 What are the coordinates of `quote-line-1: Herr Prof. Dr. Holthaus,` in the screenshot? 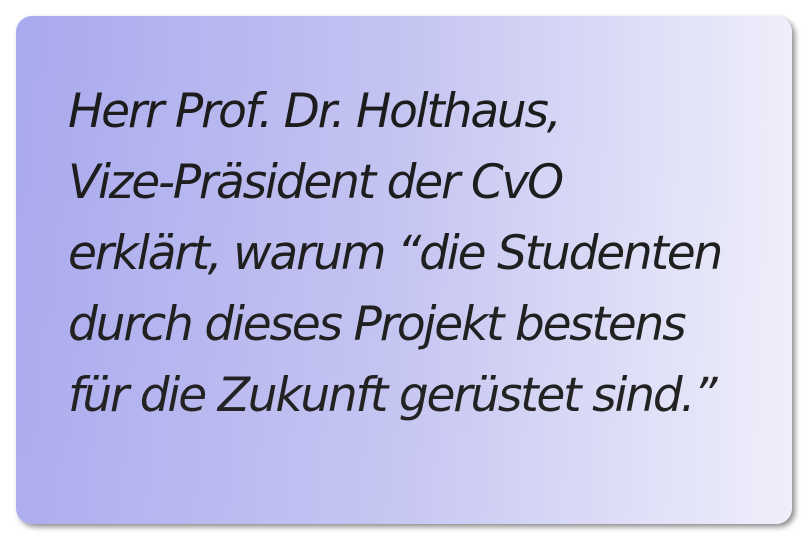 It's located at (315, 111).